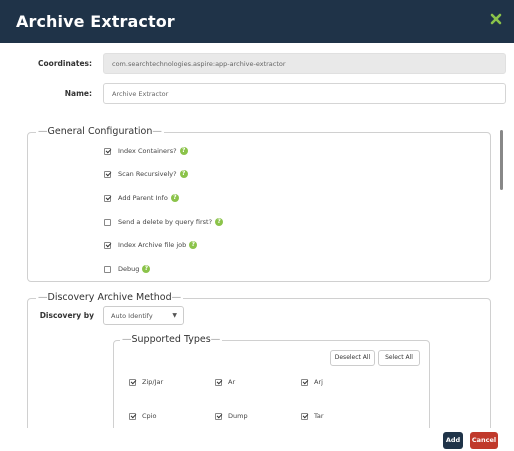  Describe the element at coordinates (107, 174) in the screenshot. I see `scan-recursively-checkbox` at that location.